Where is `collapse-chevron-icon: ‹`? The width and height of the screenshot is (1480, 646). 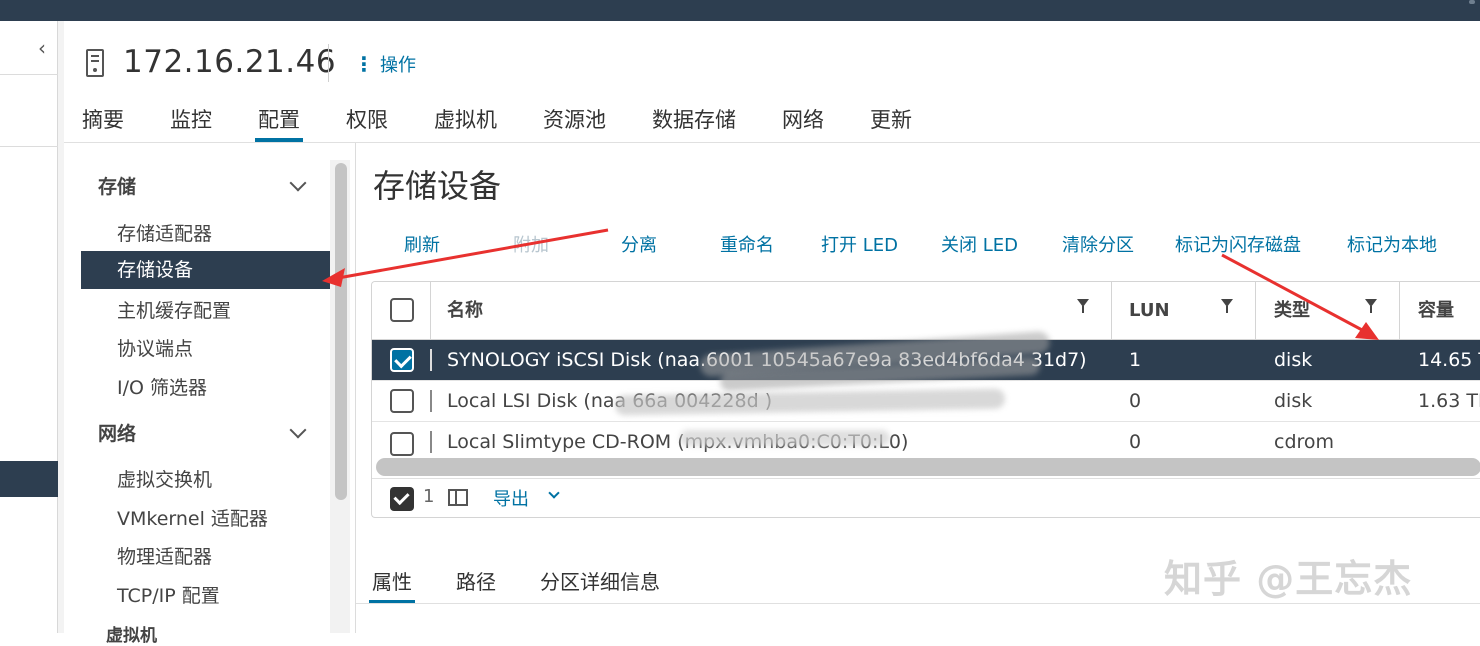 collapse-chevron-icon: ‹ is located at coordinates (42, 48).